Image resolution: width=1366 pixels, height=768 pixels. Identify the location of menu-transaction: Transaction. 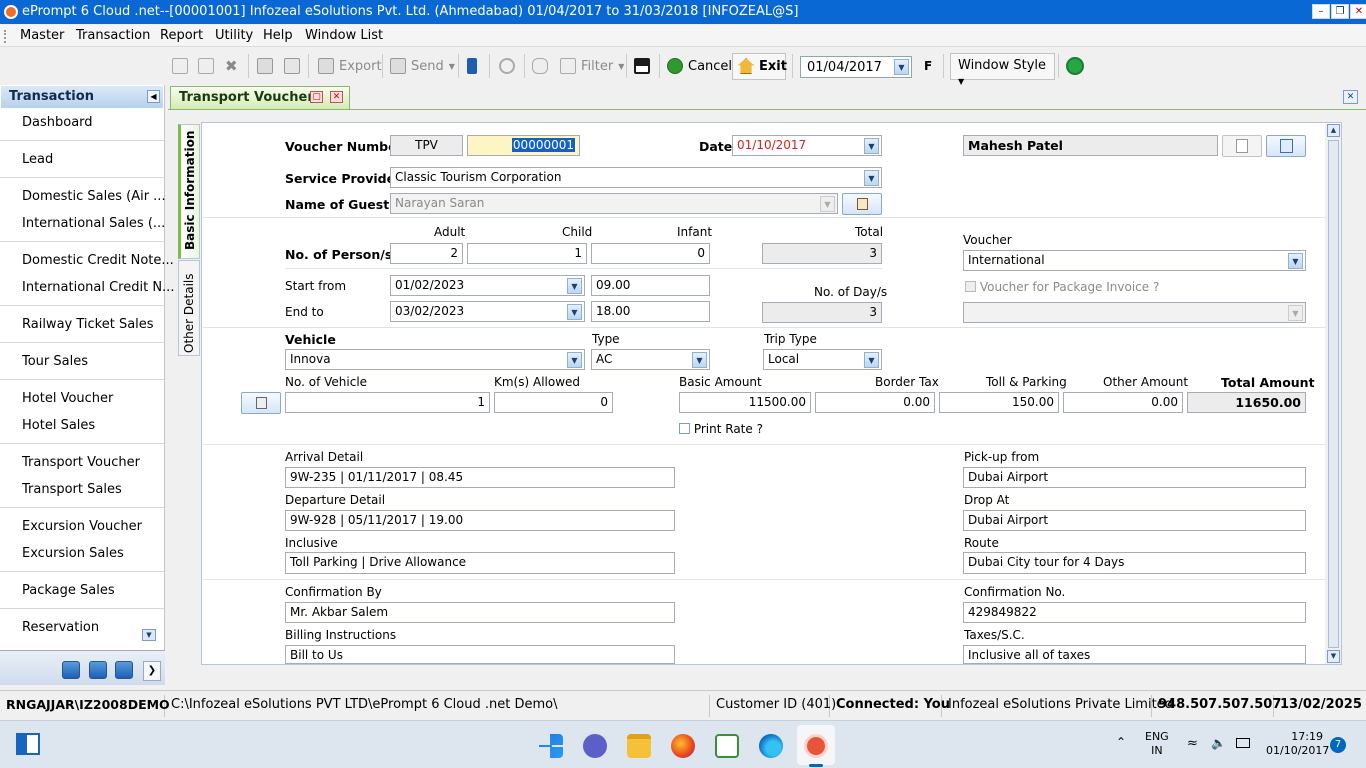
(113, 35).